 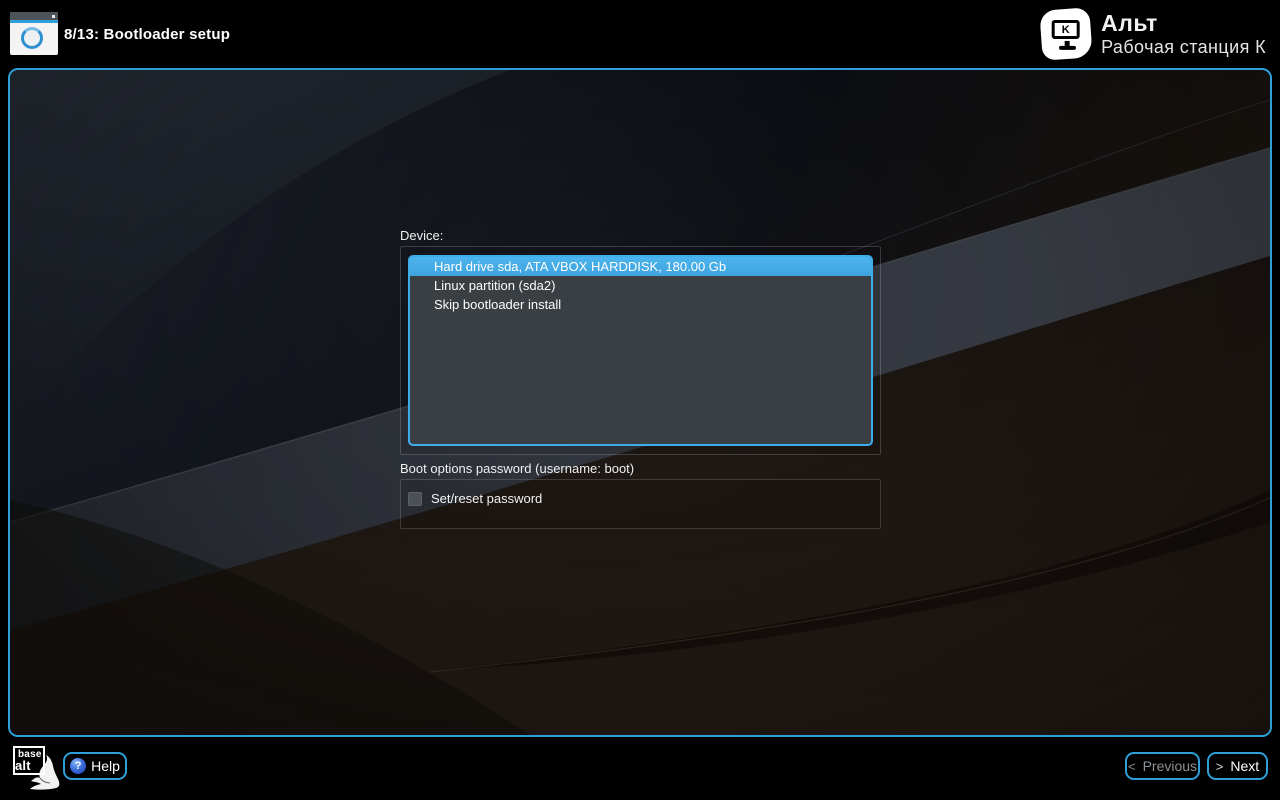 I want to click on installer-window-icon, so click(x=34, y=33).